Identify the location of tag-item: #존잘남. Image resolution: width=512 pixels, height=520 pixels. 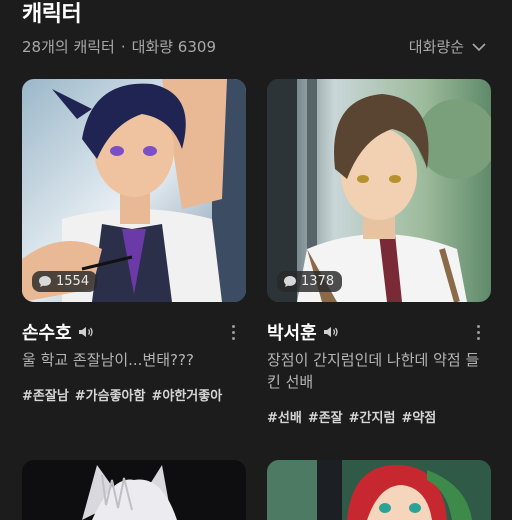
(45, 394).